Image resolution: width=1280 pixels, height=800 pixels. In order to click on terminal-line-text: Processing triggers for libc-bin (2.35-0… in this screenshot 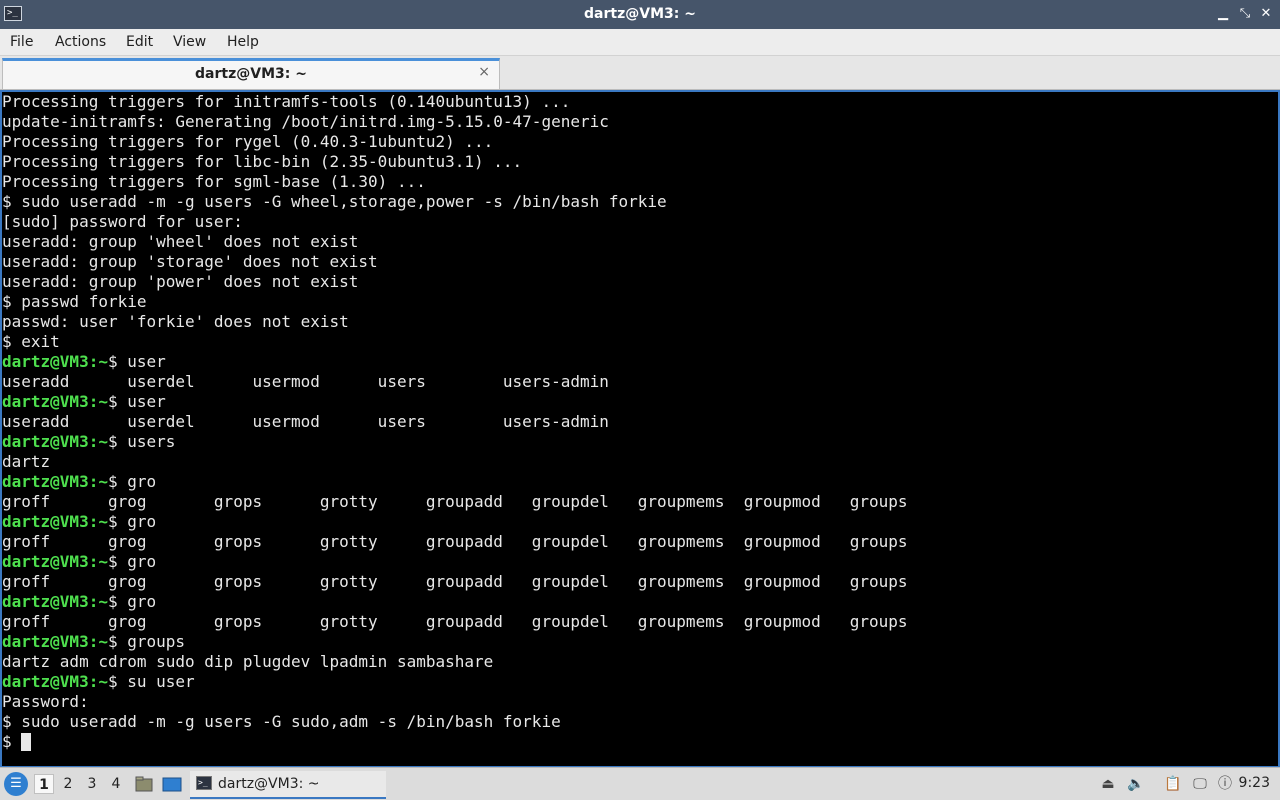, I will do `click(262, 161)`.